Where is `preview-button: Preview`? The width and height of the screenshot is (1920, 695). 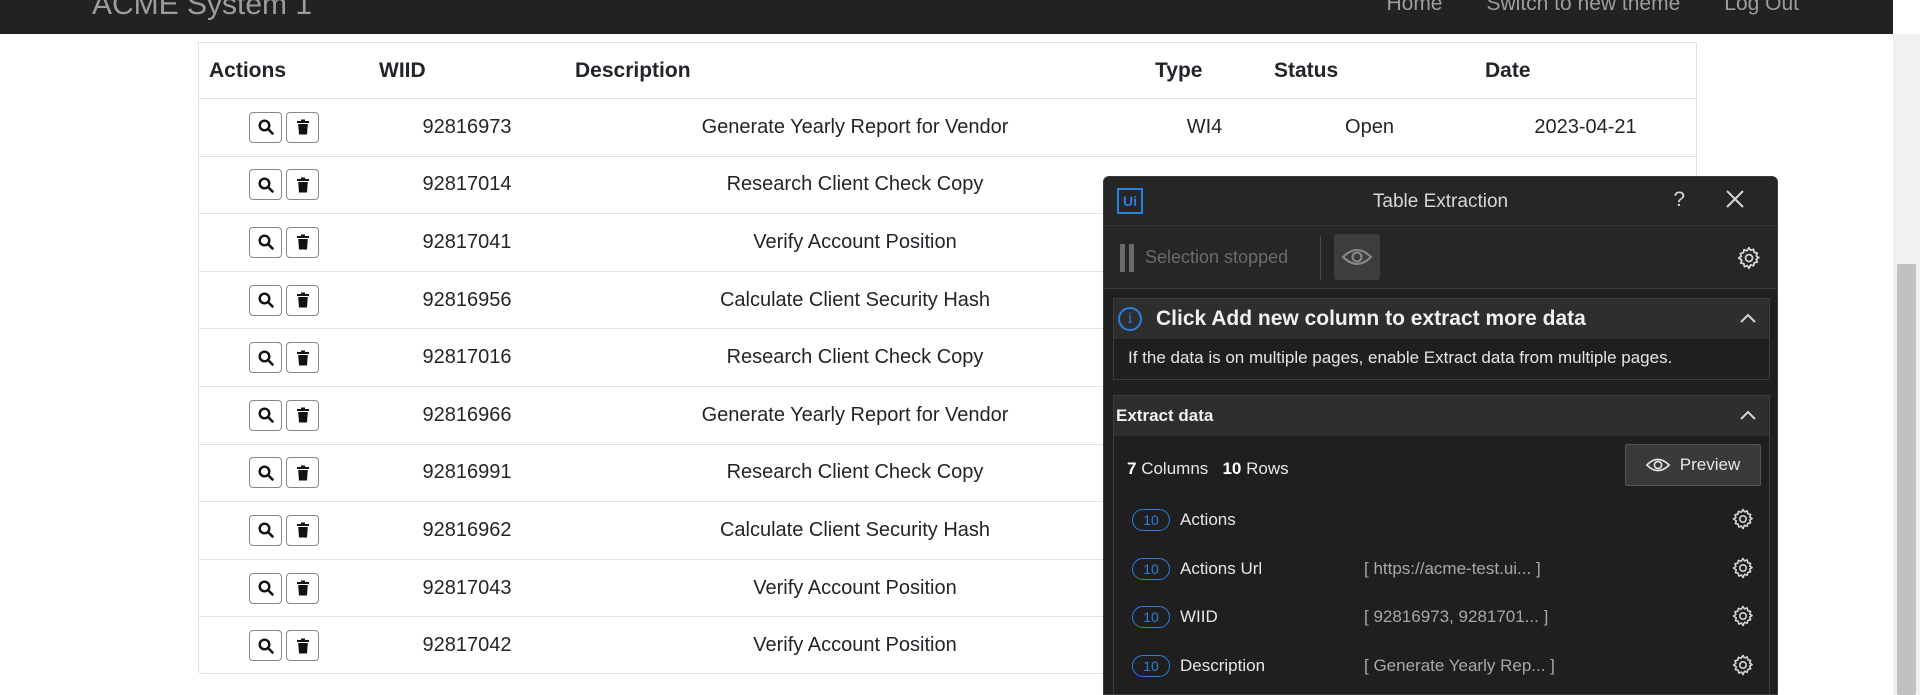 preview-button: Preview is located at coordinates (1693, 465).